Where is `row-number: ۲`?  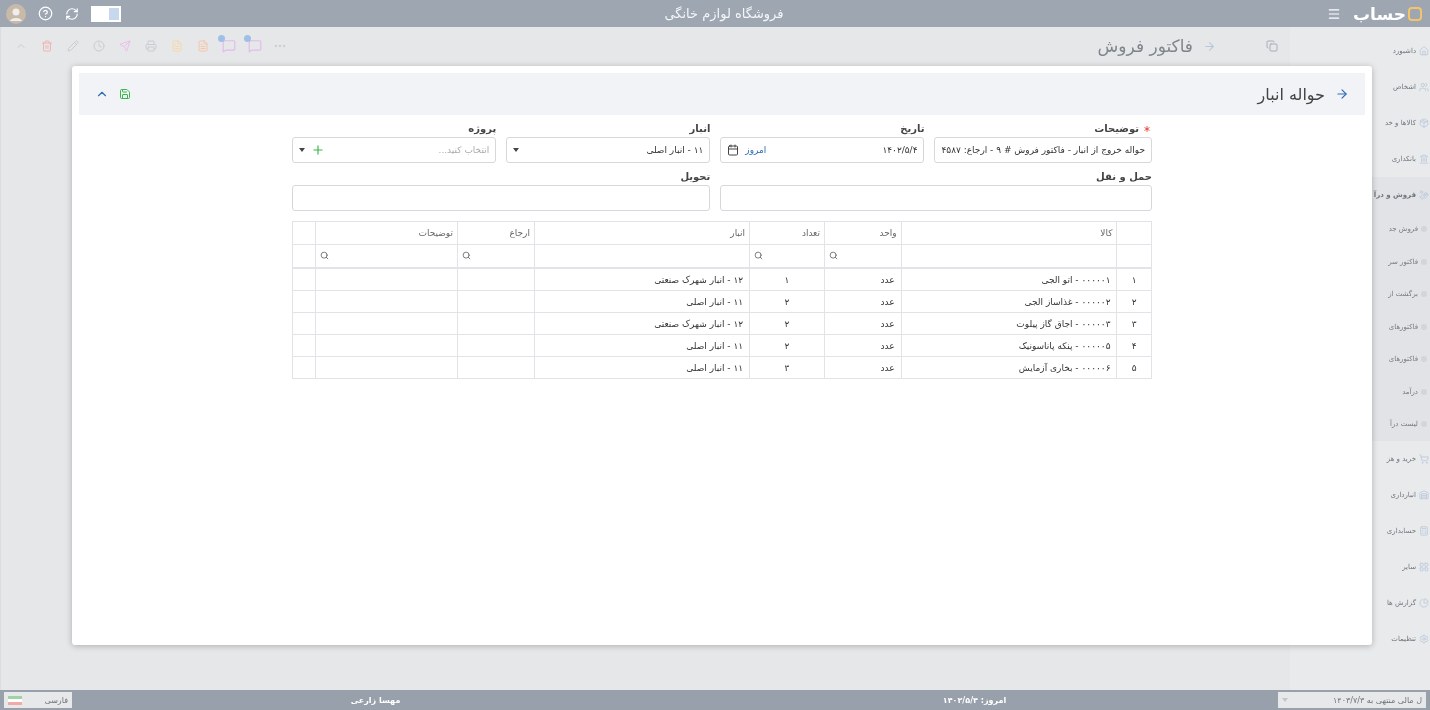 row-number: ۲ is located at coordinates (1134, 301).